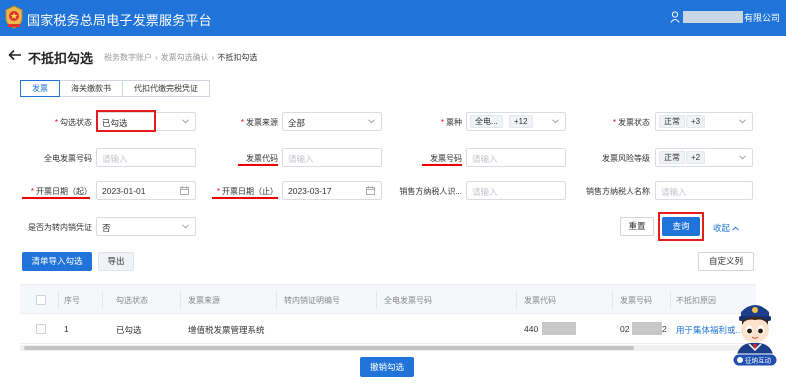 The image size is (786, 391). Describe the element at coordinates (312, 300) in the screenshot. I see `column-header-transfer-cert: 转内销证明编号` at that location.